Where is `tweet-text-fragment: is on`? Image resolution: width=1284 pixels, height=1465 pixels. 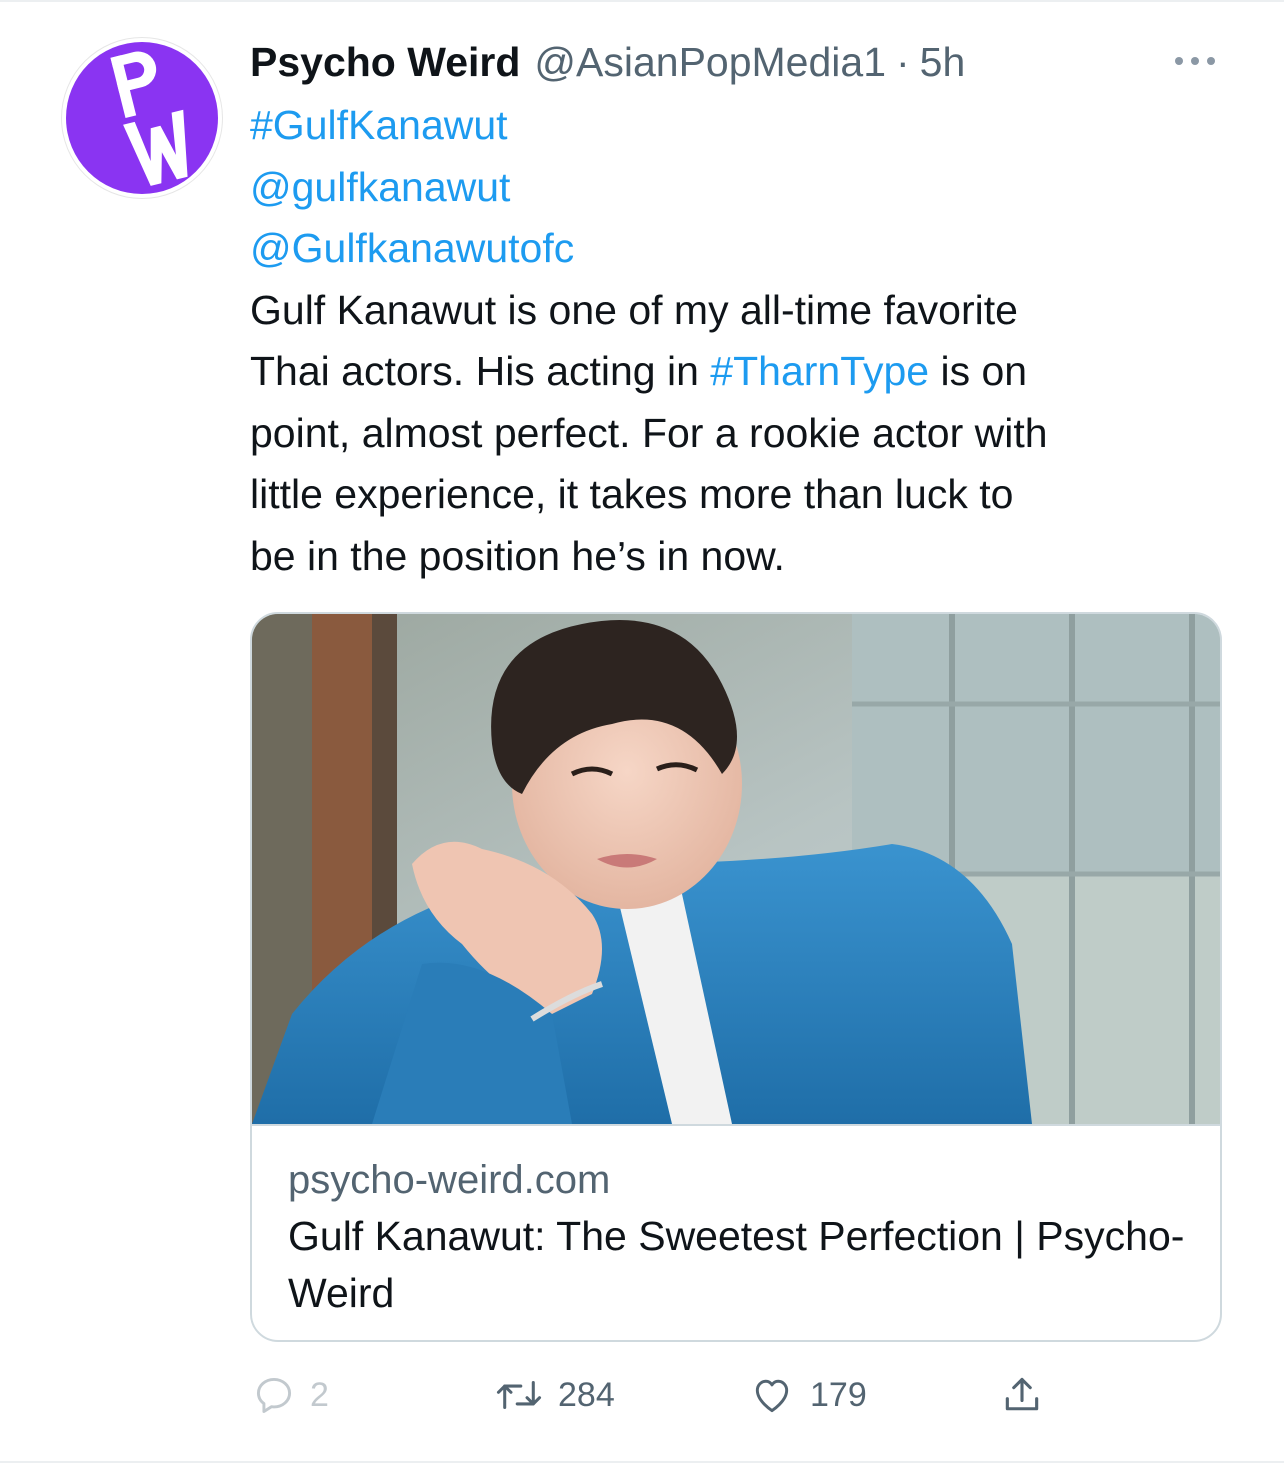 tweet-text-fragment: is on is located at coordinates (978, 371).